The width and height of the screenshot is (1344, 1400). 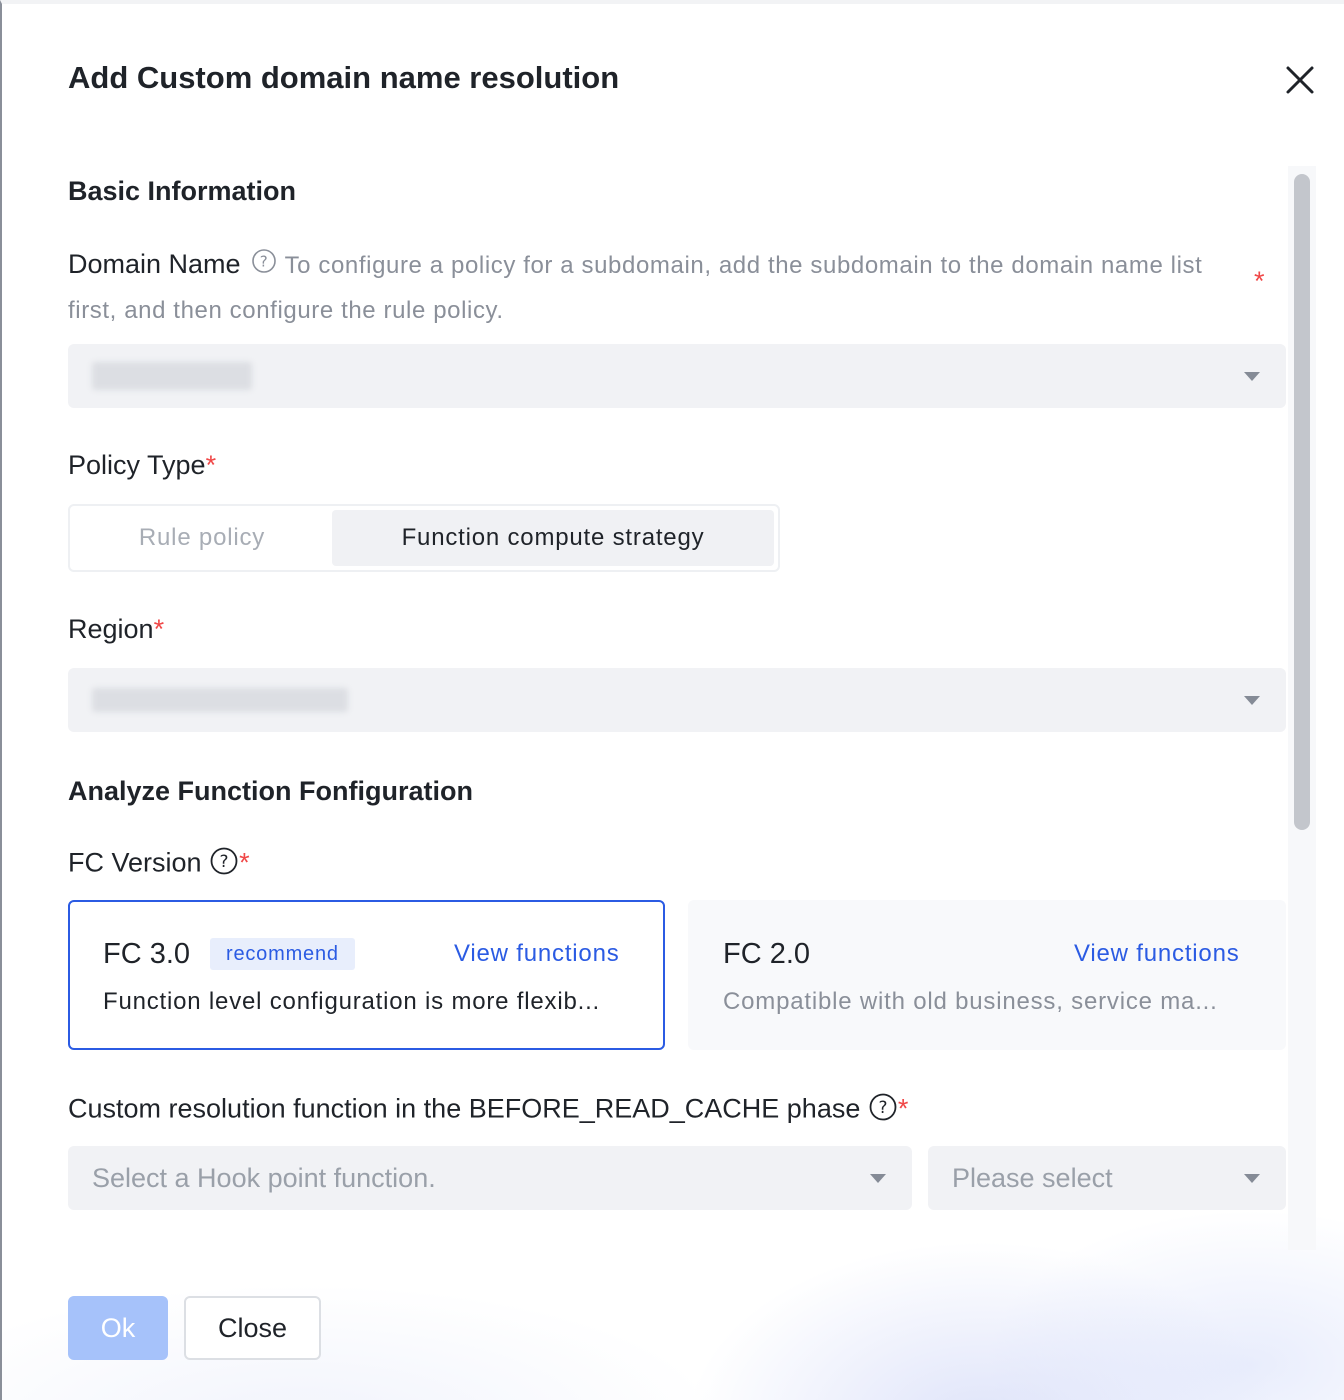 I want to click on policy-type-label: Policy Type*, so click(x=142, y=465).